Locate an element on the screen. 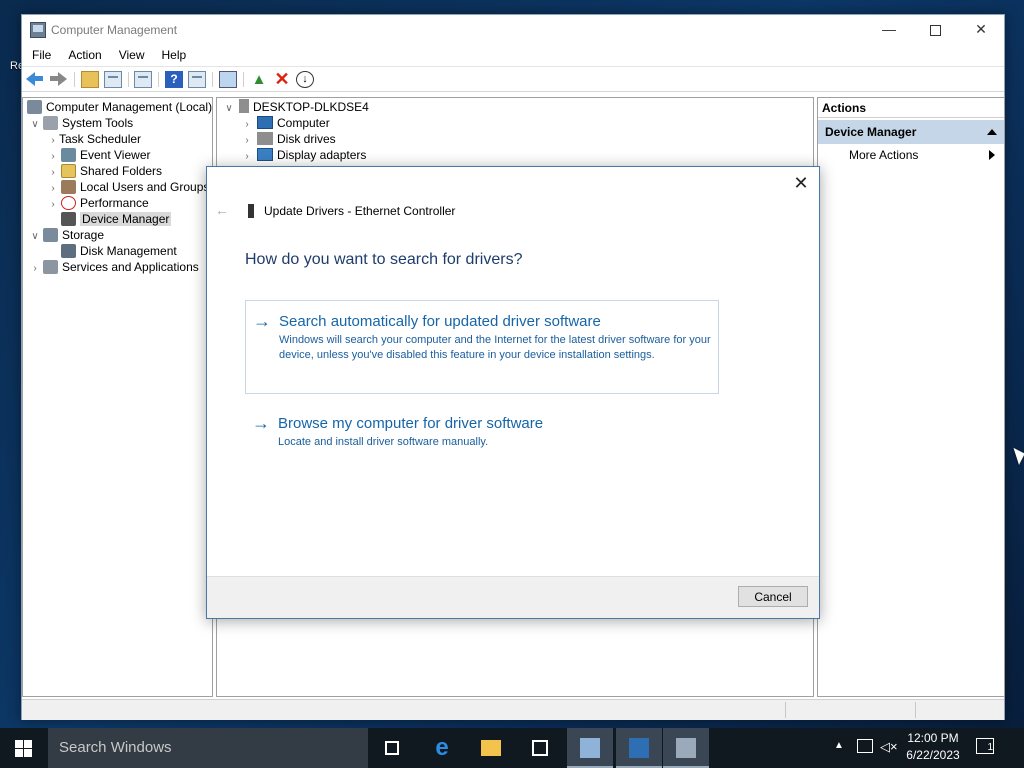 This screenshot has height=768, width=1024. menu-help: Help is located at coordinates (173, 53).